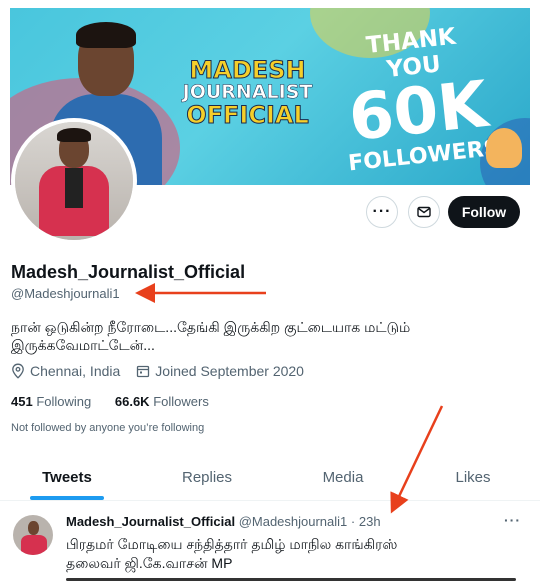  What do you see at coordinates (64, 401) in the screenshot?
I see `following-label: Following` at bounding box center [64, 401].